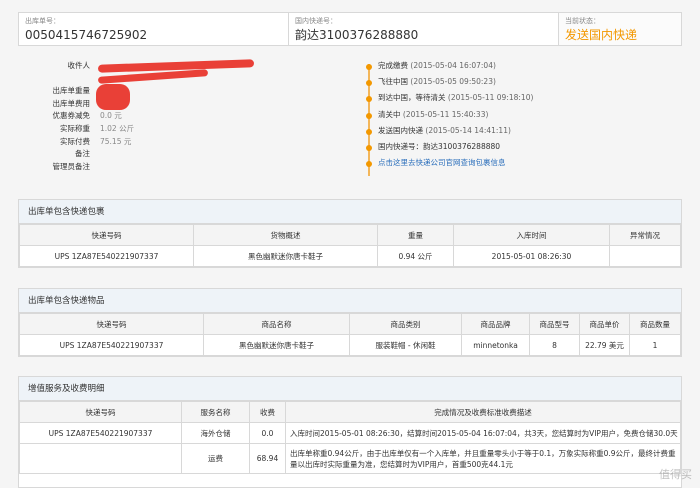  Describe the element at coordinates (483, 412) in the screenshot. I see `column-header: 完成情况及收费标准收费描述` at that location.